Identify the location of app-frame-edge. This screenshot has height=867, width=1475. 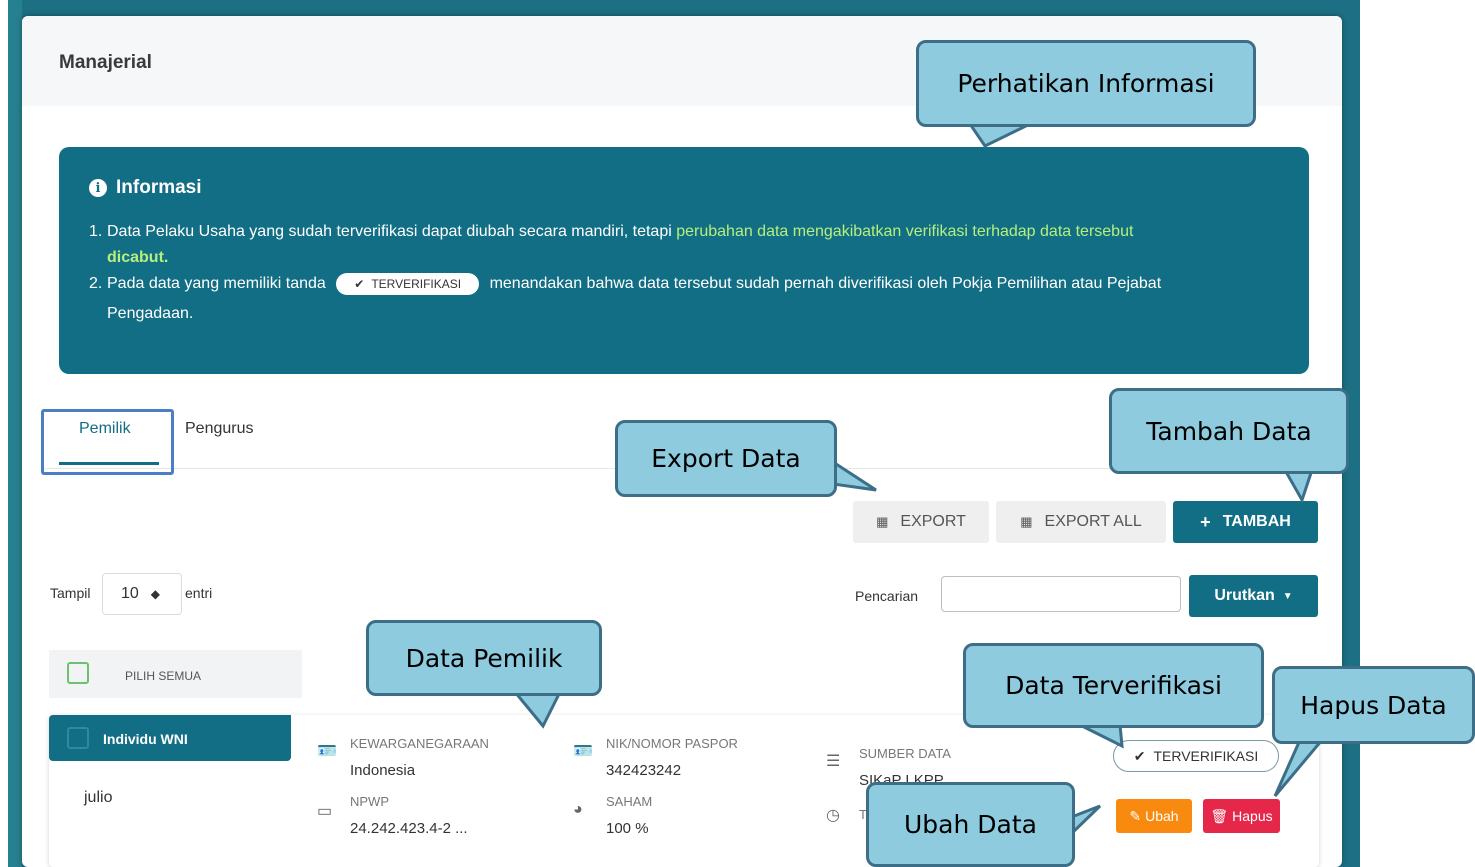
(15, 433).